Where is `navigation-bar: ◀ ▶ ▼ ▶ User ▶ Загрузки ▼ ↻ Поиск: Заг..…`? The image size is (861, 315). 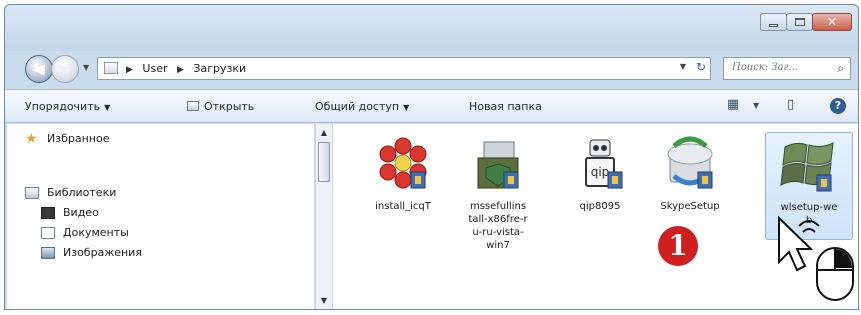
navigation-bar: ◀ ▶ ▼ ▶ User ▶ Загрузки ▼ ↻ Поиск: Заг..… is located at coordinates (431, 69).